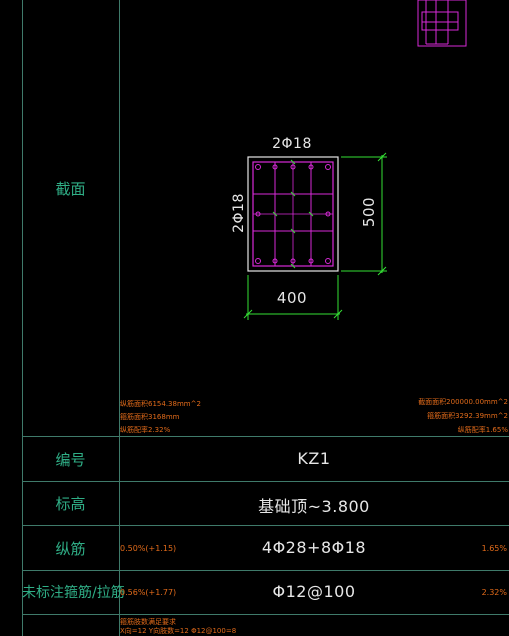 The height and width of the screenshot is (636, 509). Describe the element at coordinates (148, 622) in the screenshot. I see `note-bottom-1: 箍筋肢数满足要求` at that location.